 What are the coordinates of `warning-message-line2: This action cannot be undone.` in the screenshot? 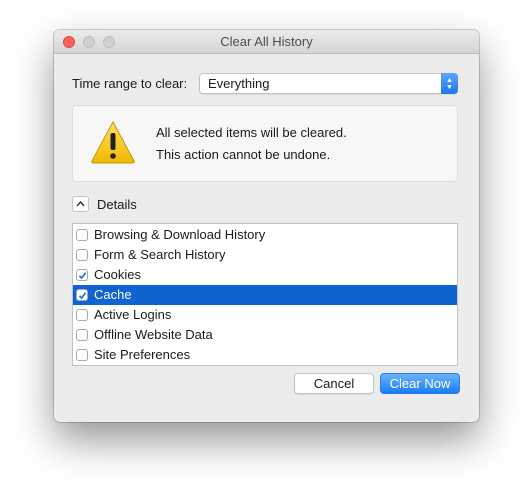 It's located at (243, 154).